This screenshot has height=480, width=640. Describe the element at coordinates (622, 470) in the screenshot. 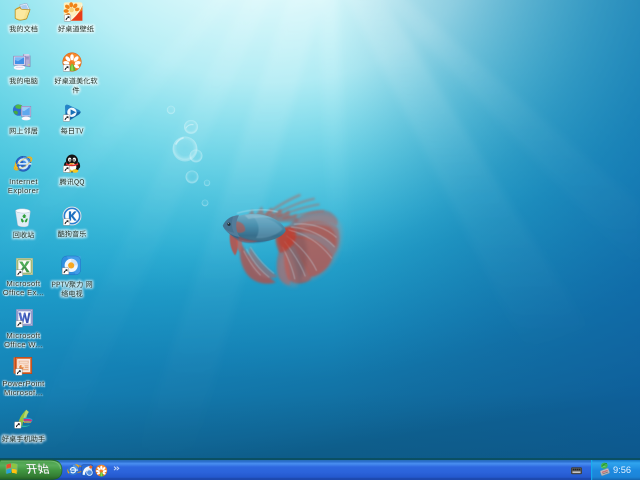

I see `svg-text: 9:56` at that location.